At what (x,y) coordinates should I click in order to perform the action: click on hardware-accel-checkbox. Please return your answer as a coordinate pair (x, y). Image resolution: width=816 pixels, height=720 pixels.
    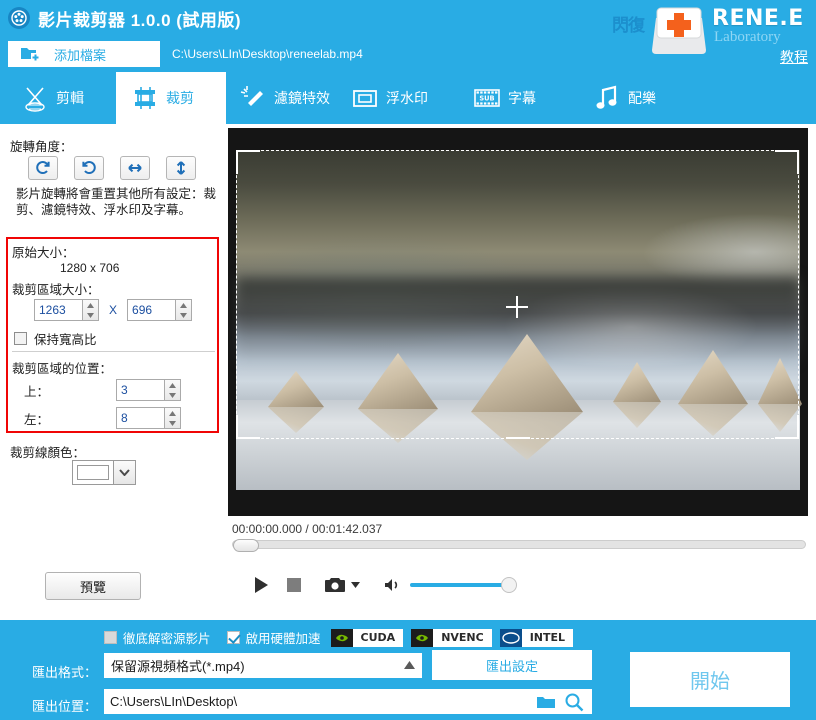
    Looking at the image, I should click on (233, 637).